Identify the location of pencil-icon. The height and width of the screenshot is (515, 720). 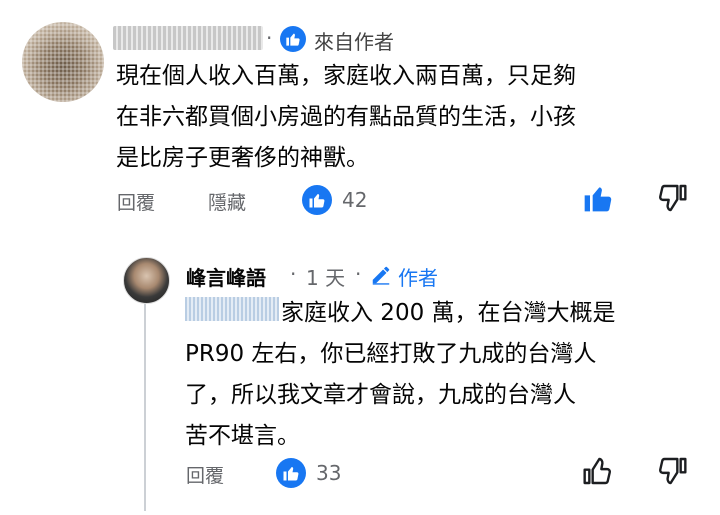
(381, 277).